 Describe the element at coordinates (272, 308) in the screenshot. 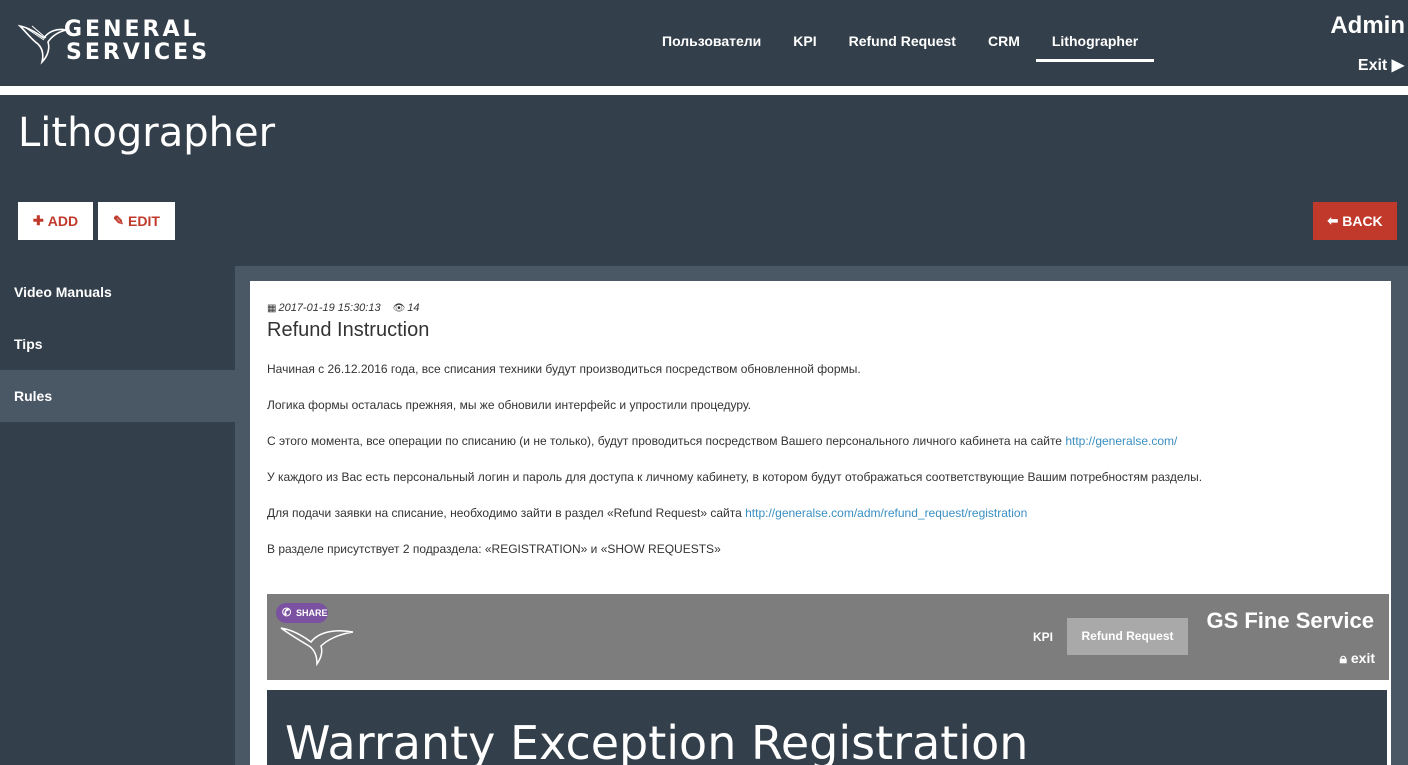

I see `calendar-icon: ▦` at that location.